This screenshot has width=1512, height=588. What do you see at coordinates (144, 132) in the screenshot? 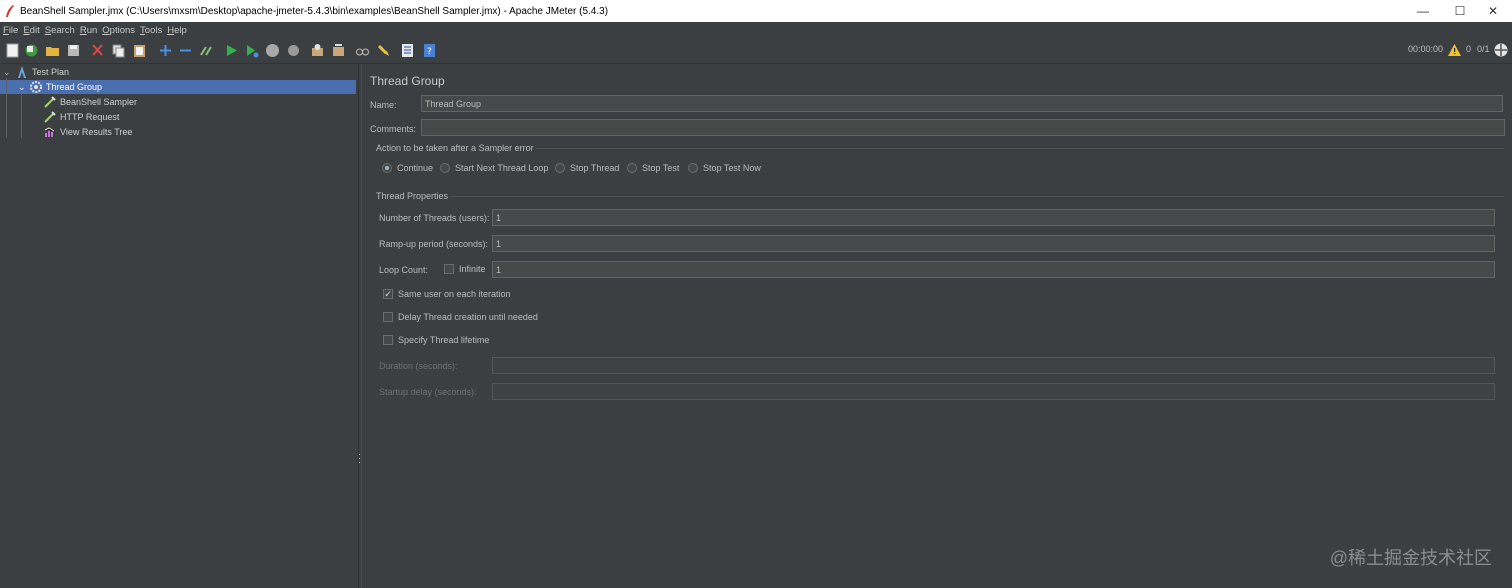
I see `tree-item-view-results-tree: View Results Tree` at bounding box center [144, 132].